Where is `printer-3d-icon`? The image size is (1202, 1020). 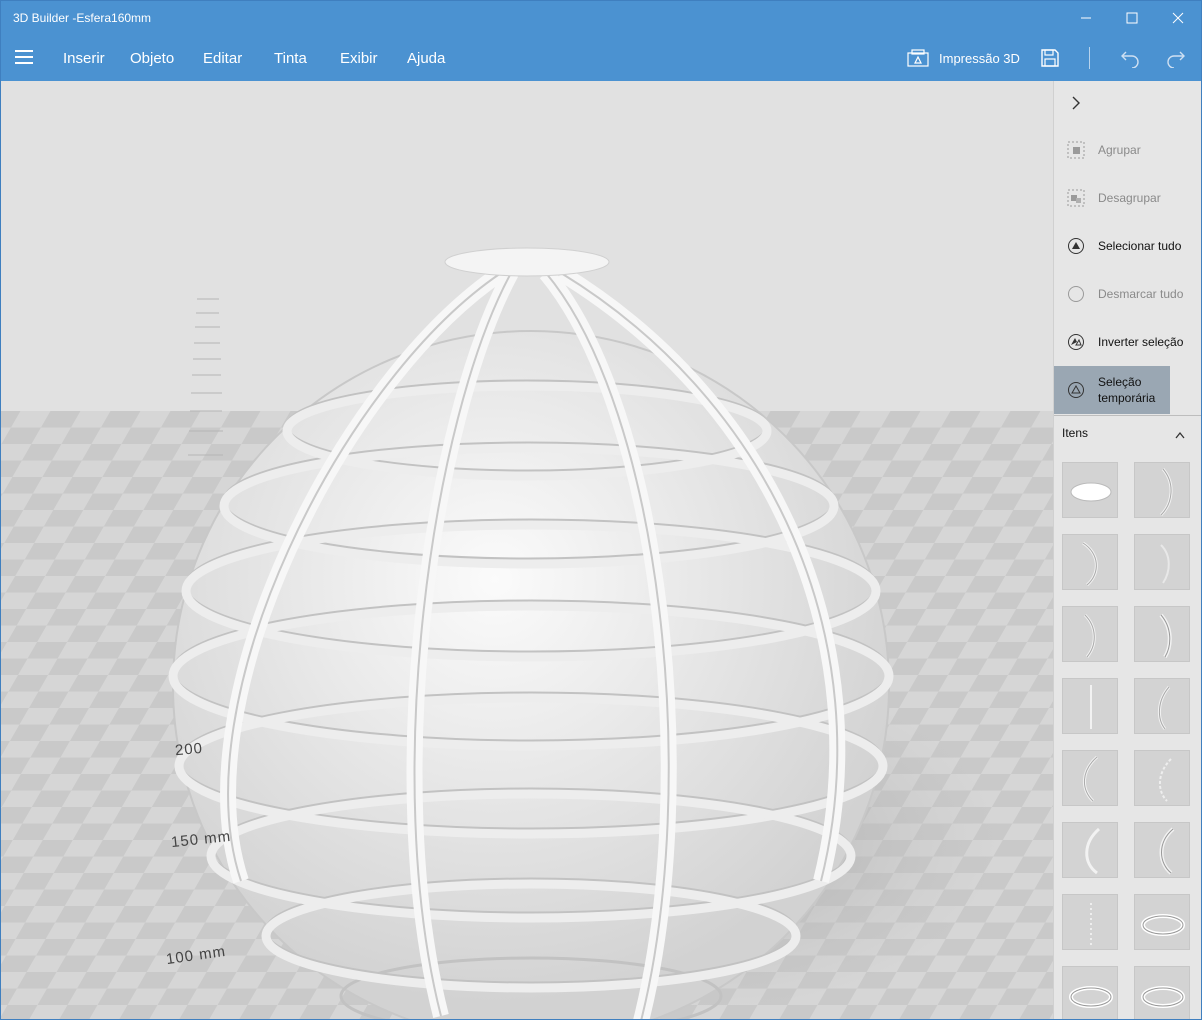
printer-3d-icon is located at coordinates (918, 58).